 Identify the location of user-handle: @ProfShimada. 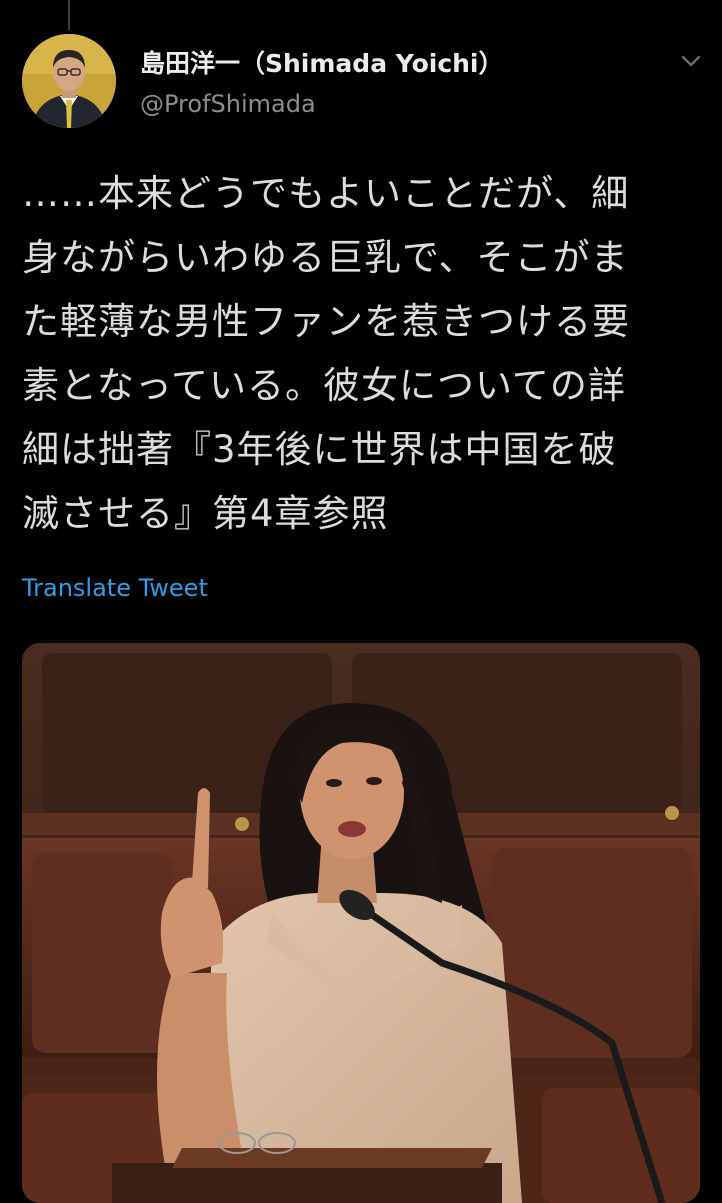
(228, 104).